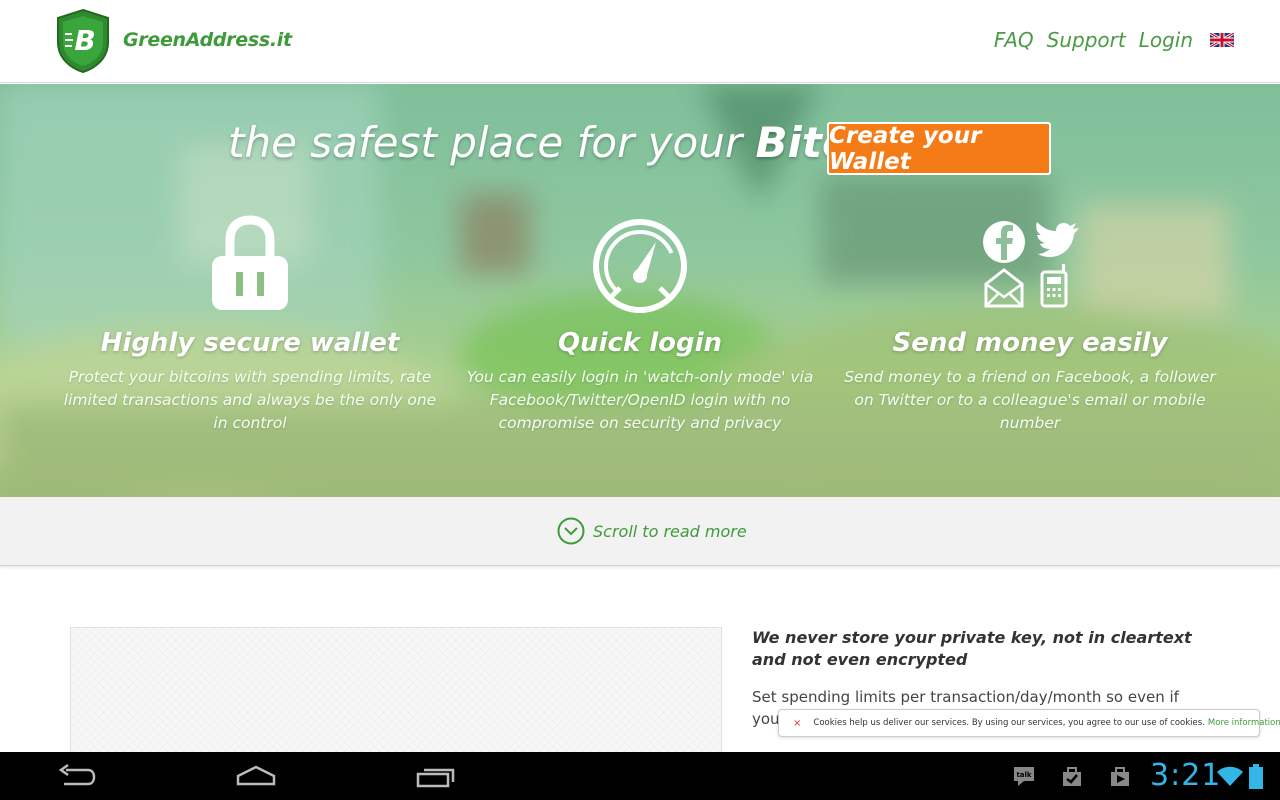 The height and width of the screenshot is (800, 1280). Describe the element at coordinates (939, 148) in the screenshot. I see `create-wallet-button: Create your Wallet` at that location.